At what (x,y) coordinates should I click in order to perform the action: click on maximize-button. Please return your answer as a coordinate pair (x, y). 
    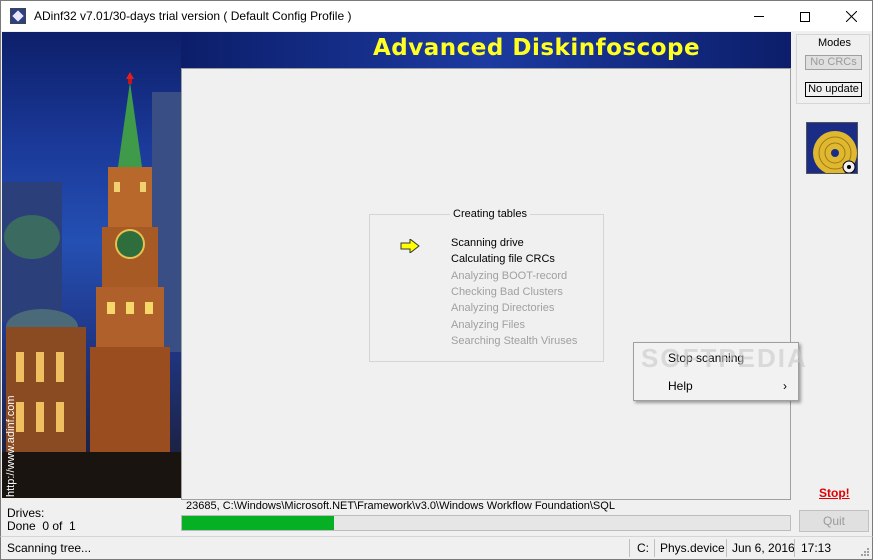
    Looking at the image, I should click on (805, 16).